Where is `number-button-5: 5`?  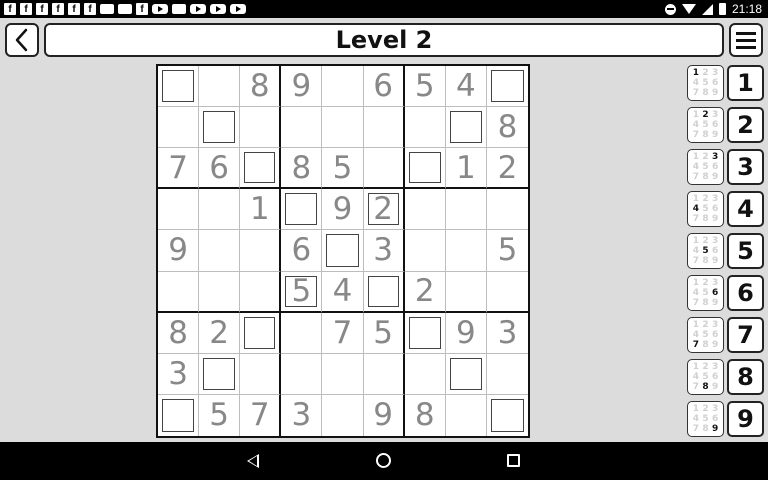 number-button-5: 5 is located at coordinates (745, 251).